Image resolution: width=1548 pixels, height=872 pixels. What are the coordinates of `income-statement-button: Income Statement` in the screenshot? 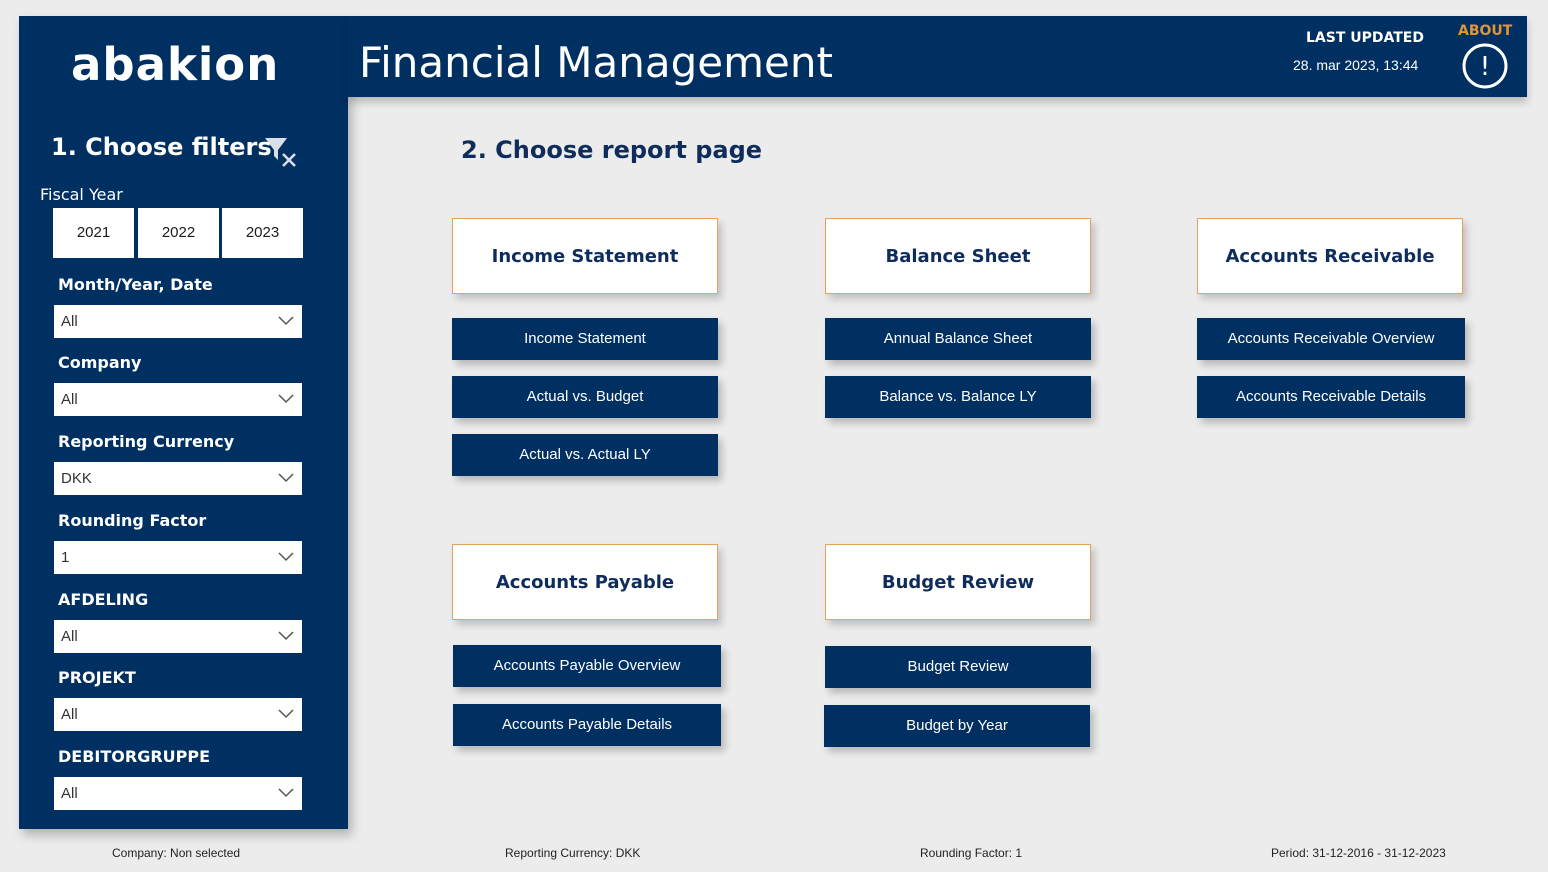 It's located at (585, 339).